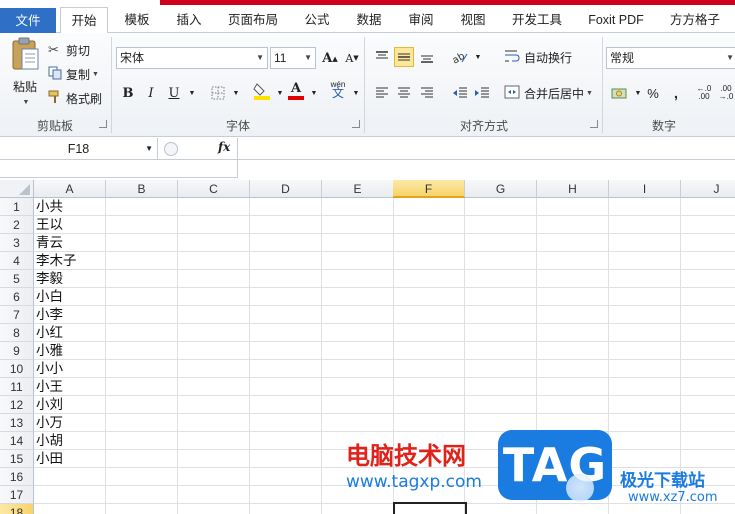  Describe the element at coordinates (49, 441) in the screenshot. I see `cell-a14: 小胡` at that location.